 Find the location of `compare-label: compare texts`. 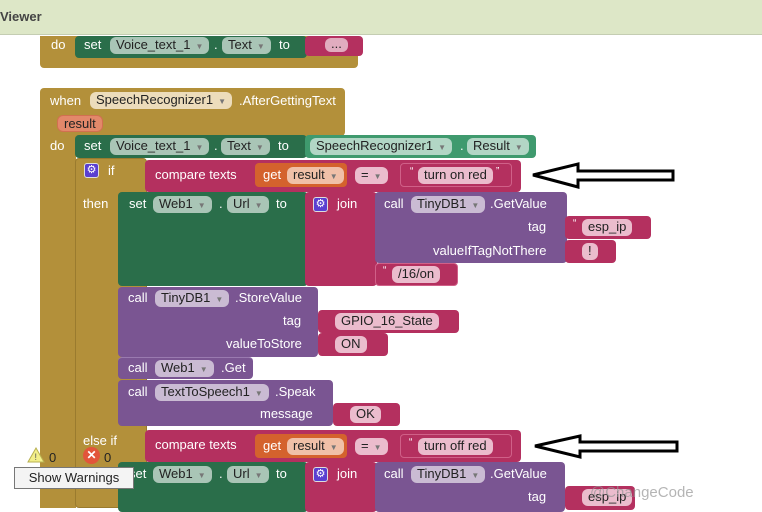

compare-label: compare texts is located at coordinates (196, 174).